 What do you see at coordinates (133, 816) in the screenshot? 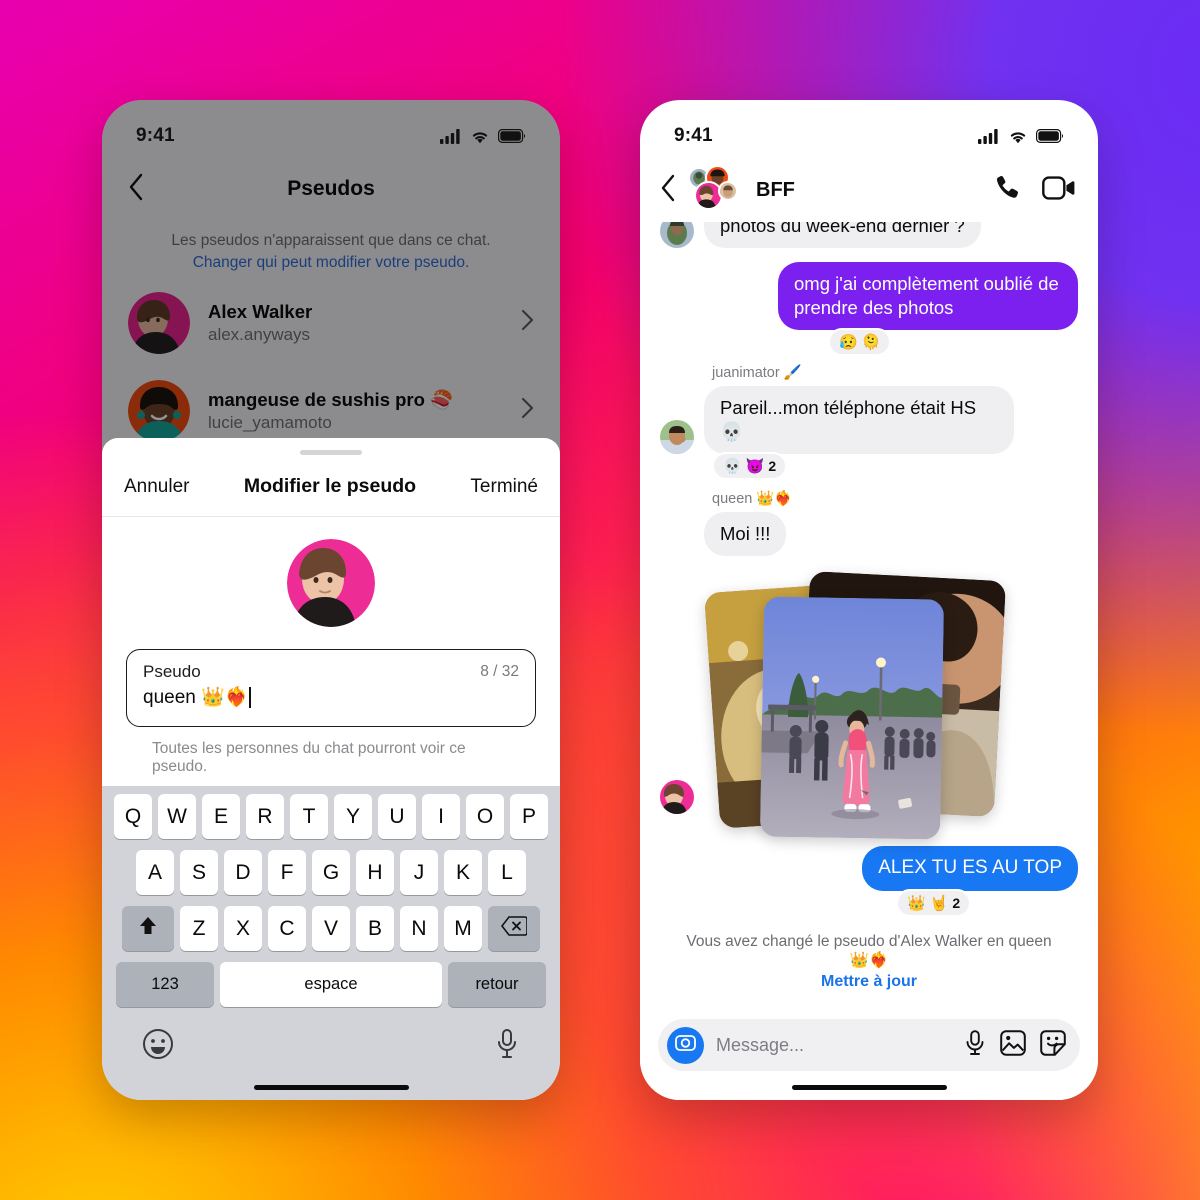
I see `key-q: Q` at bounding box center [133, 816].